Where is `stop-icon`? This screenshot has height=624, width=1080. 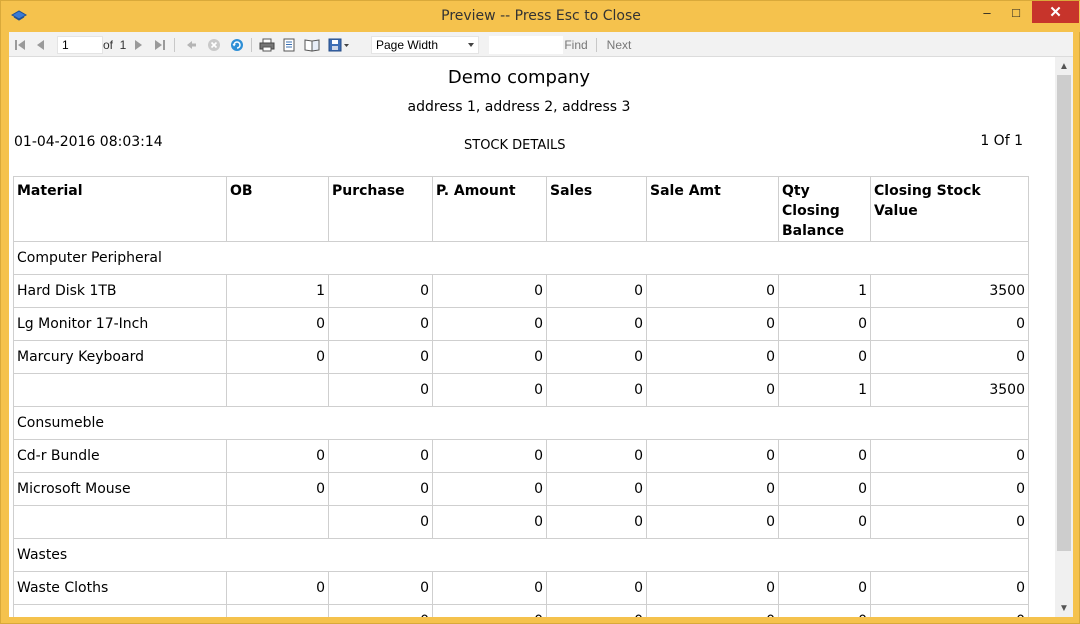 stop-icon is located at coordinates (214, 45).